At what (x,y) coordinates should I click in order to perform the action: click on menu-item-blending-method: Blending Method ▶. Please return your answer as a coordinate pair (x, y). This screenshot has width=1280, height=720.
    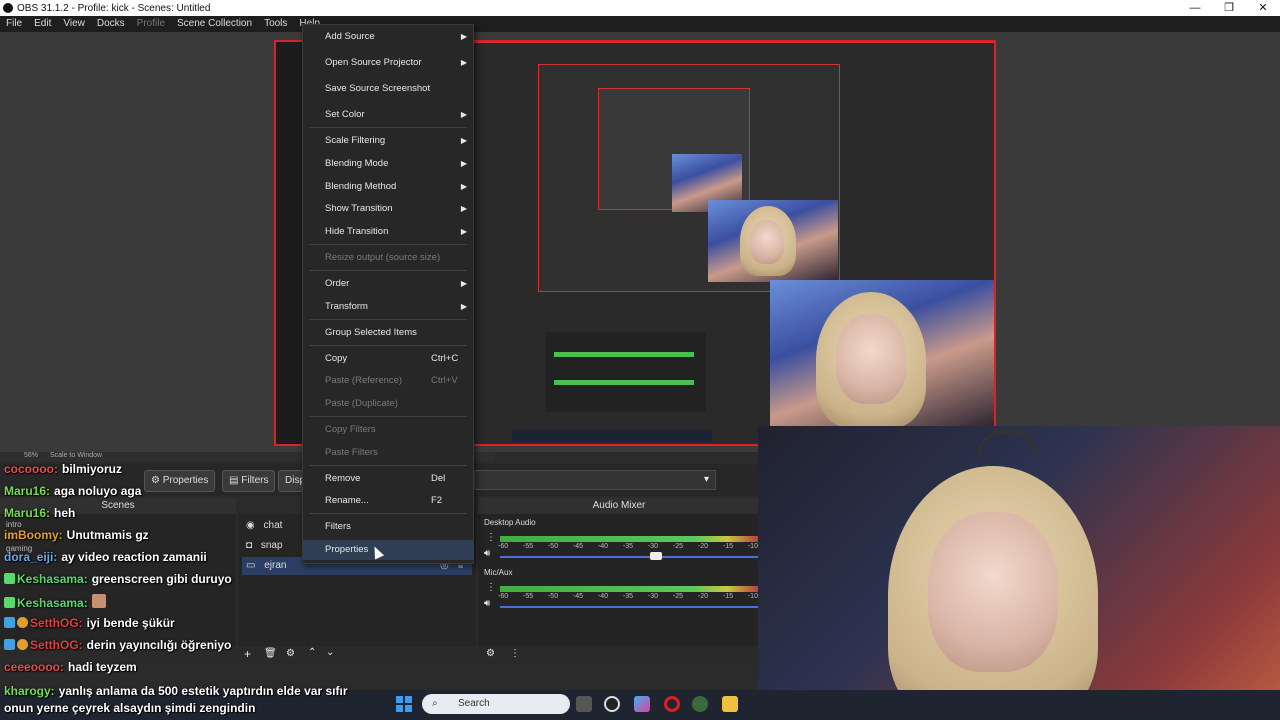
    Looking at the image, I should click on (388, 187).